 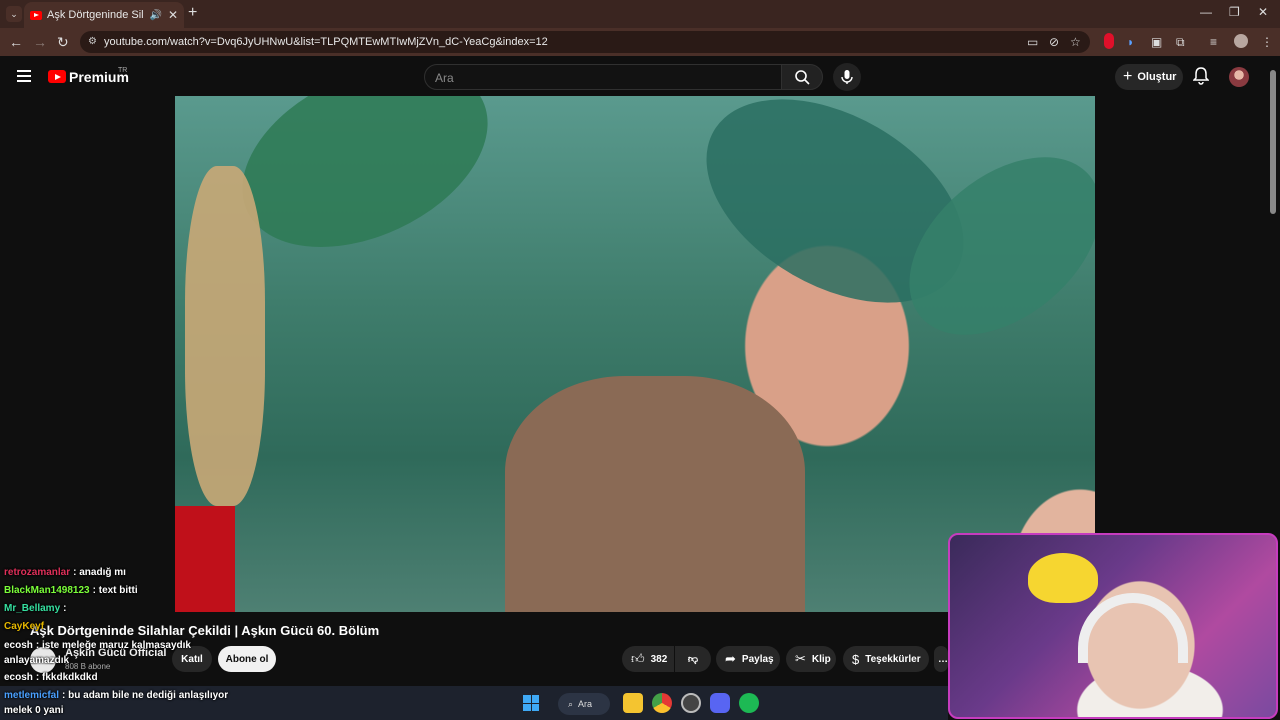 What do you see at coordinates (88, 666) in the screenshot?
I see `subscriber-count: 808 B abone` at bounding box center [88, 666].